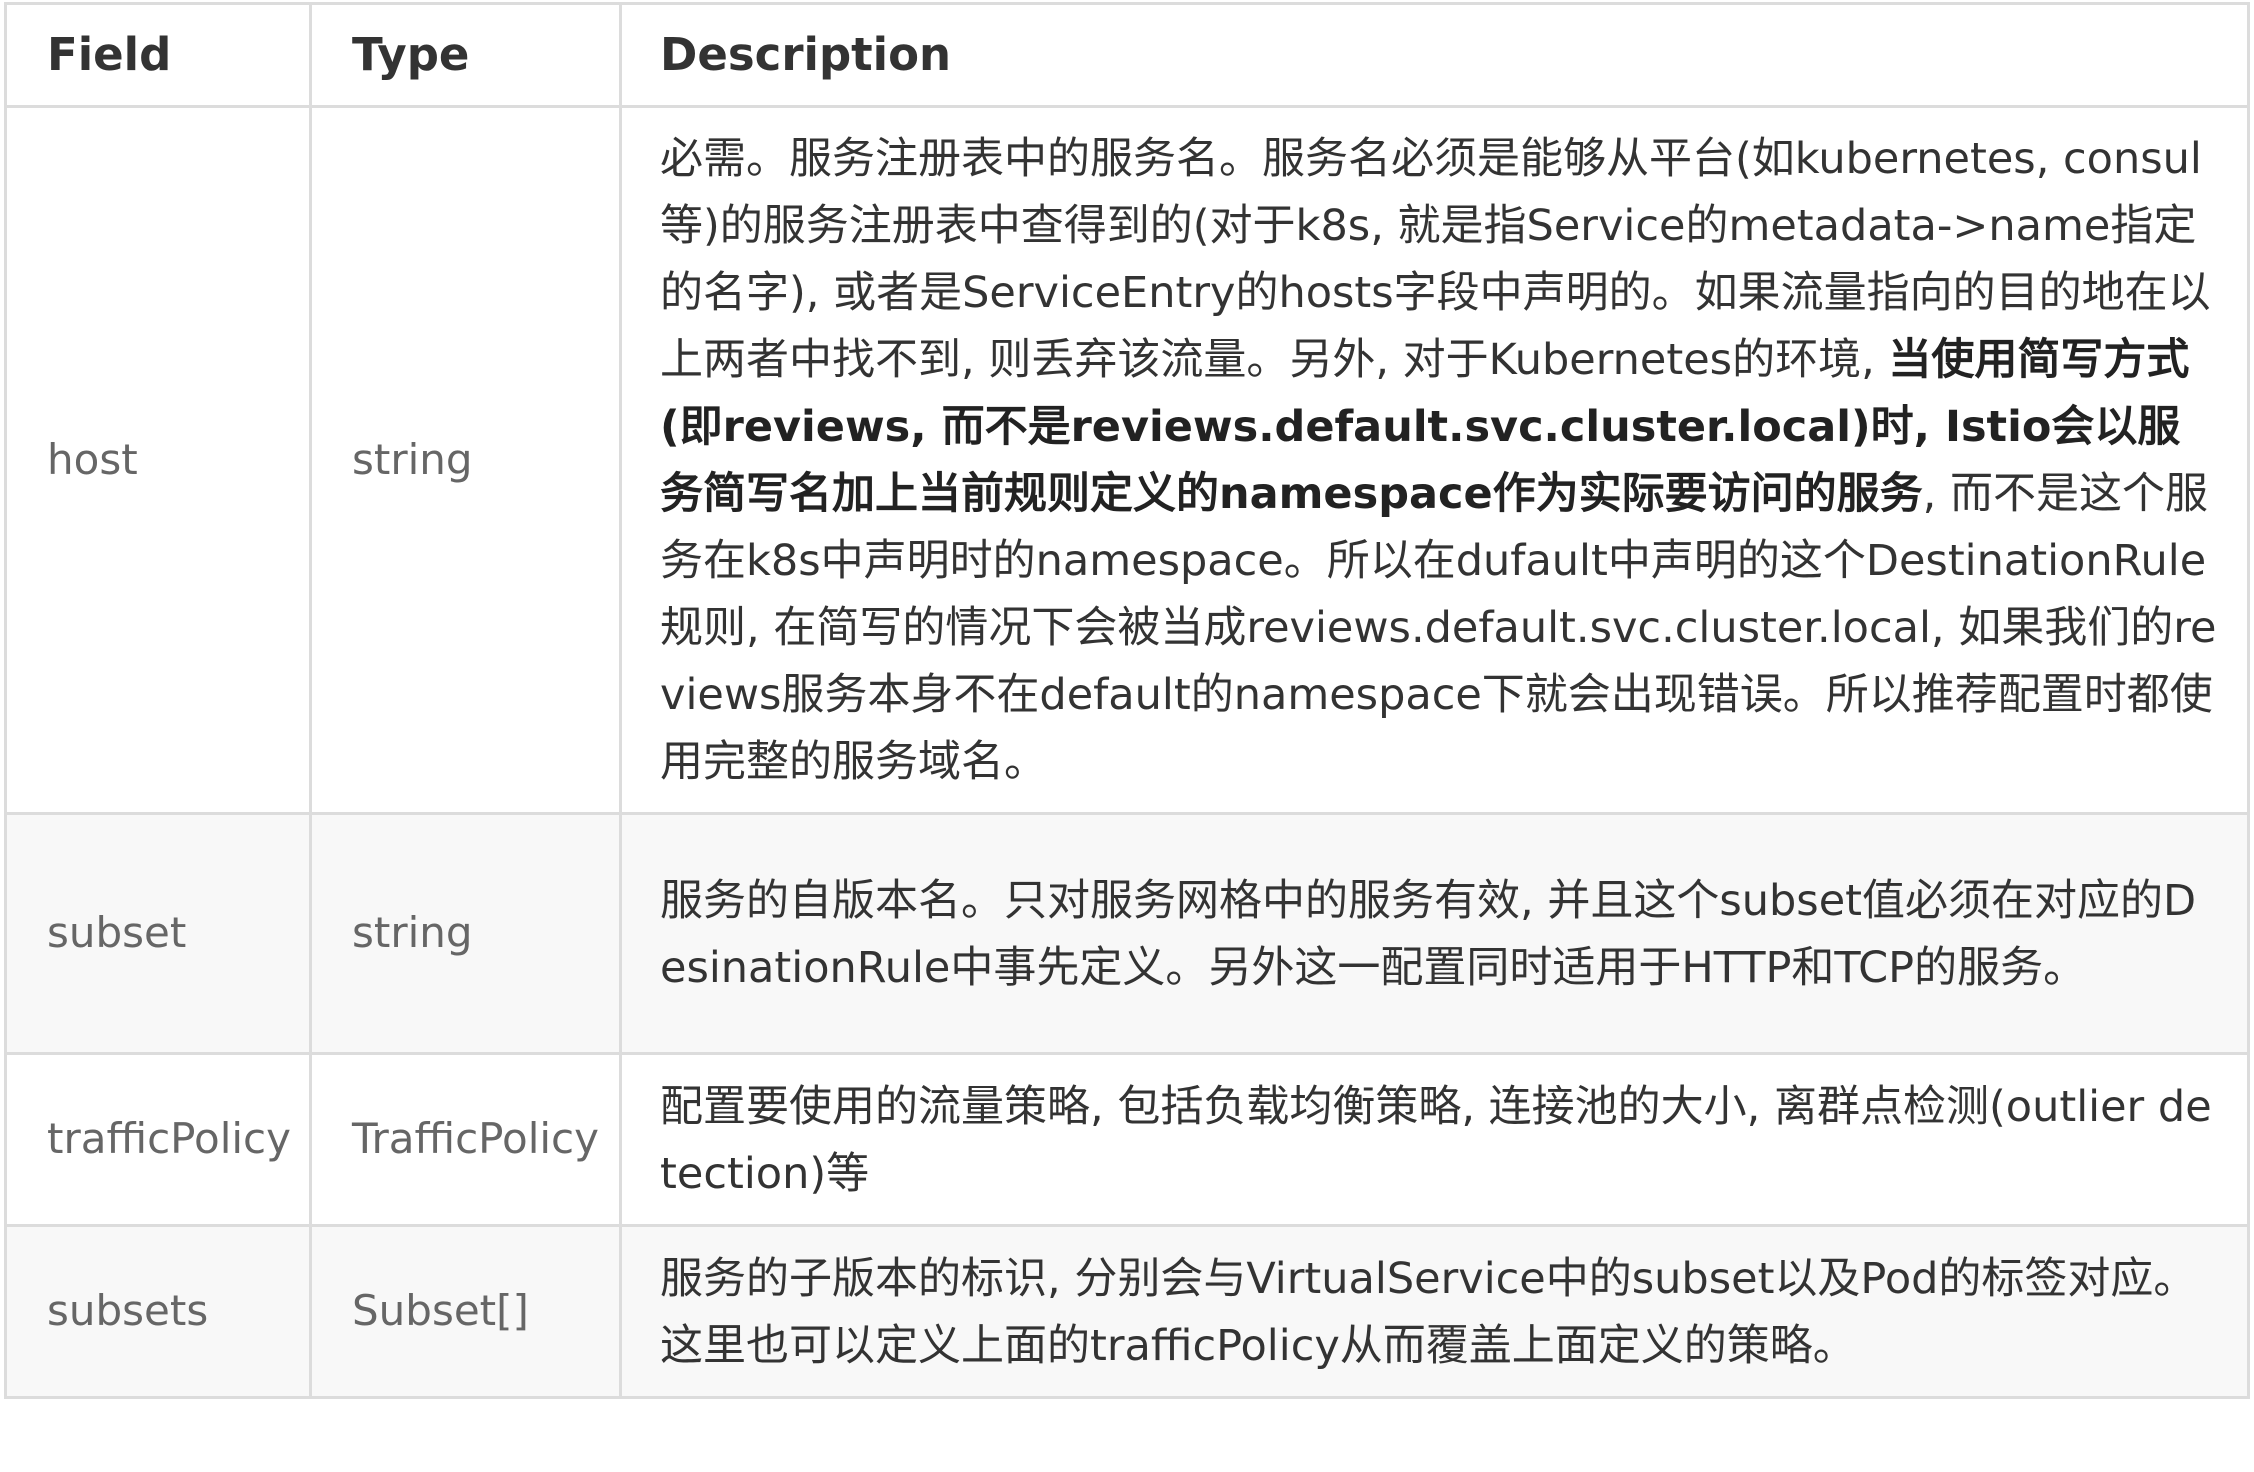 Image resolution: width=2254 pixels, height=1472 pixels. I want to click on header-type: Type, so click(465, 55).